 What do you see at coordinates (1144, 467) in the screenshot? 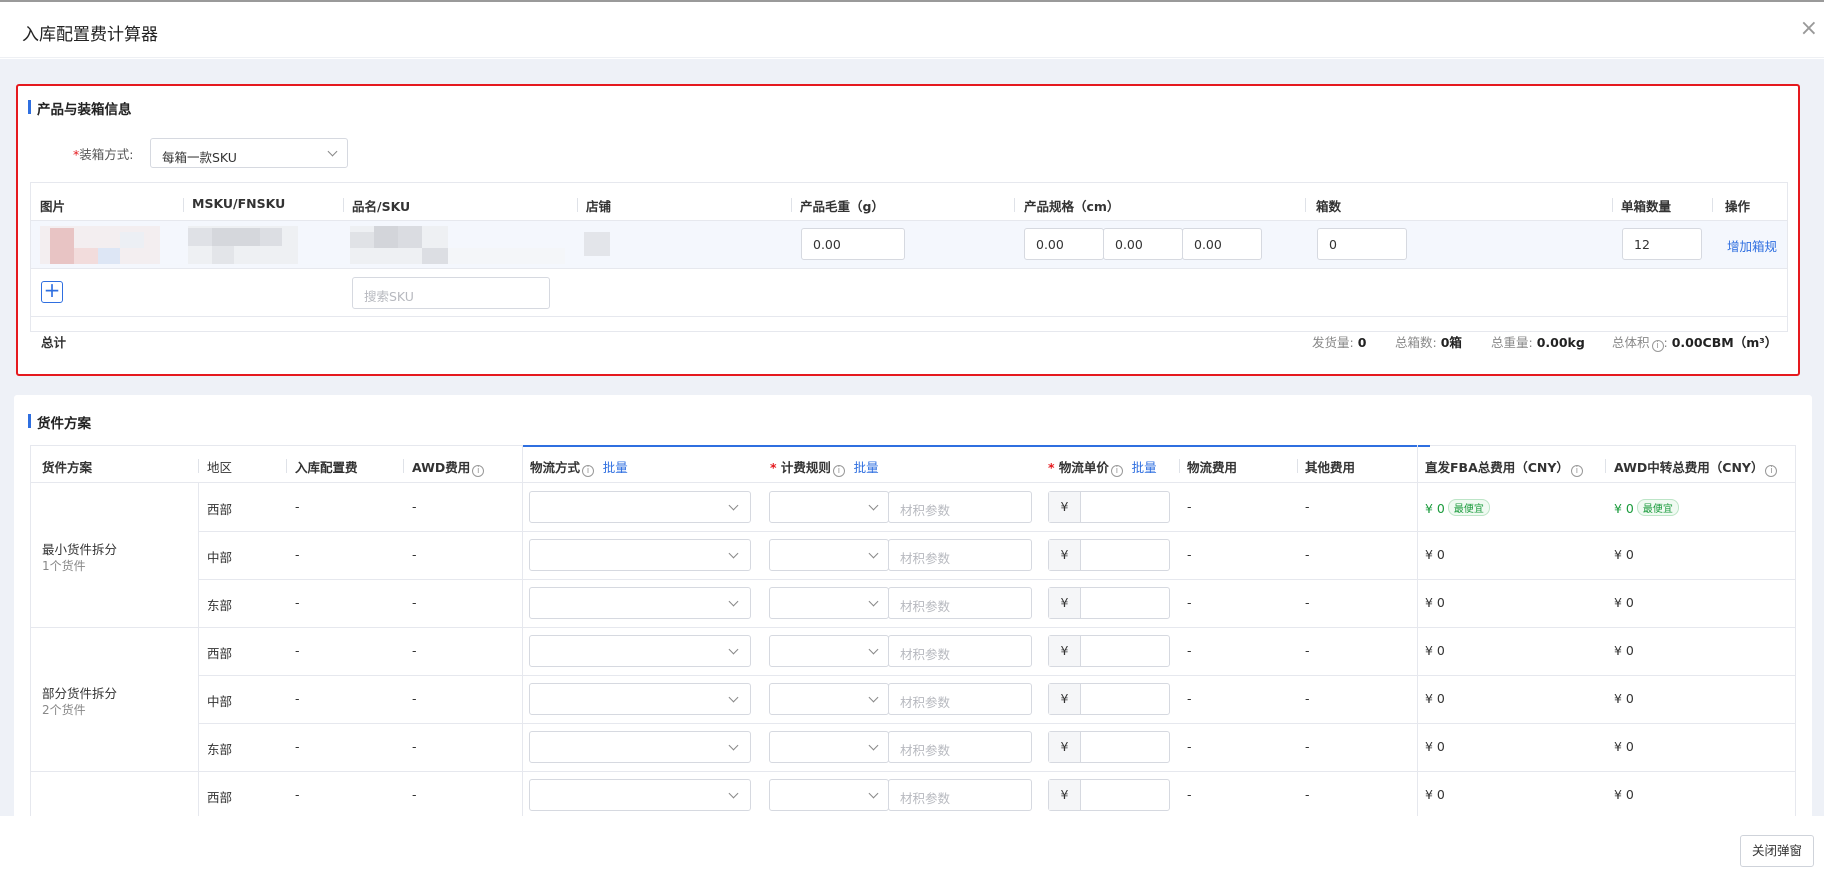
I see `batch-price-link: 批量` at bounding box center [1144, 467].